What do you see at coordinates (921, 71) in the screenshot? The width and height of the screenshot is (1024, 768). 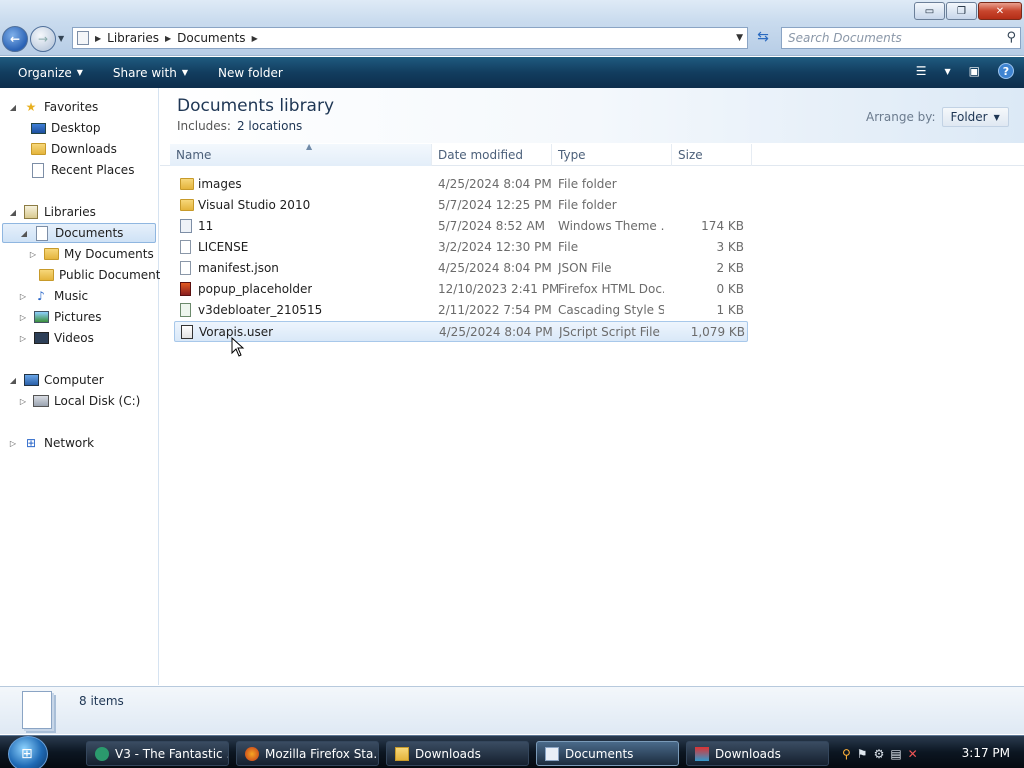 I see `change-view-icon: ☰` at bounding box center [921, 71].